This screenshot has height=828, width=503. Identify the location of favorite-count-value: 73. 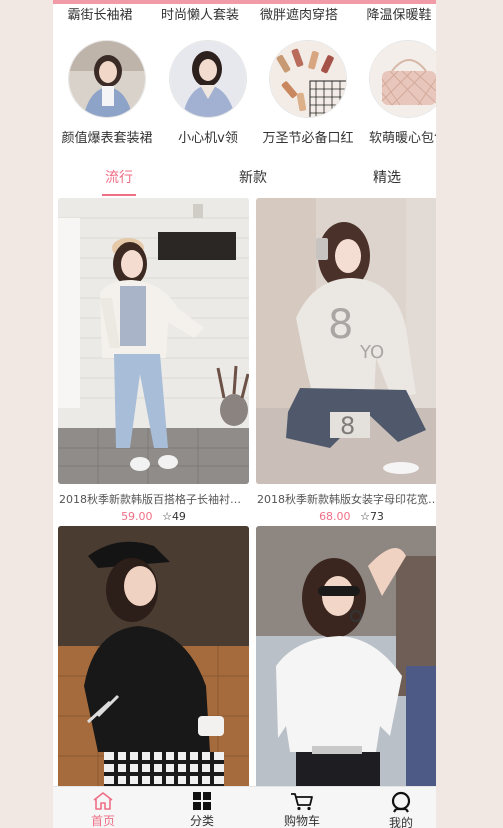
(376, 516).